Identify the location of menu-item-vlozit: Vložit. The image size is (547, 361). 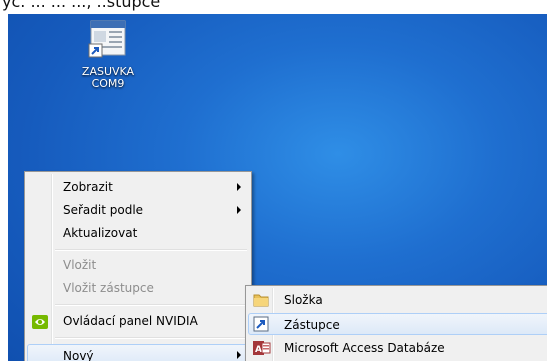
(138, 265).